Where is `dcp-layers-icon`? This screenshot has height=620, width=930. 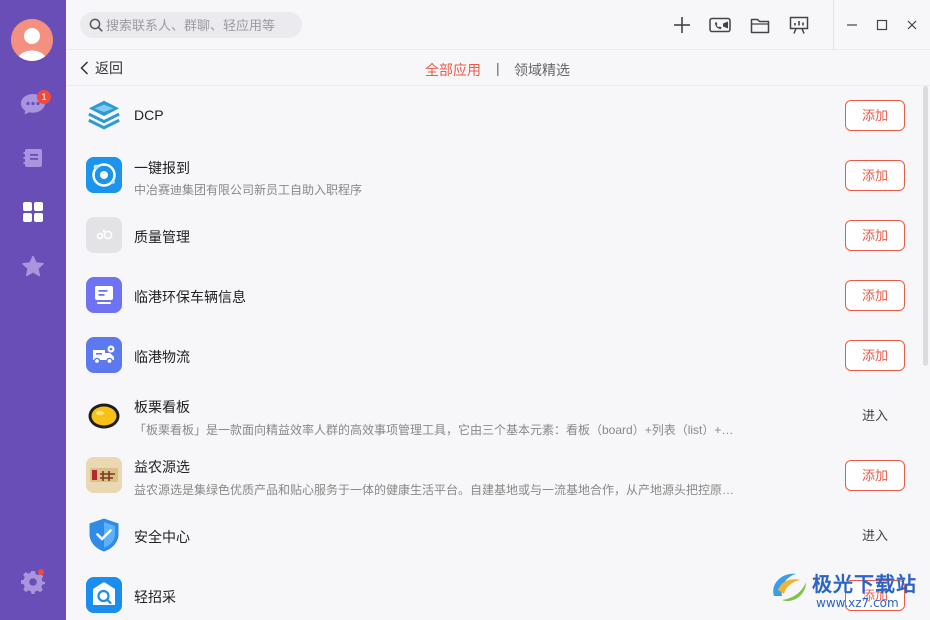
dcp-layers-icon is located at coordinates (104, 115).